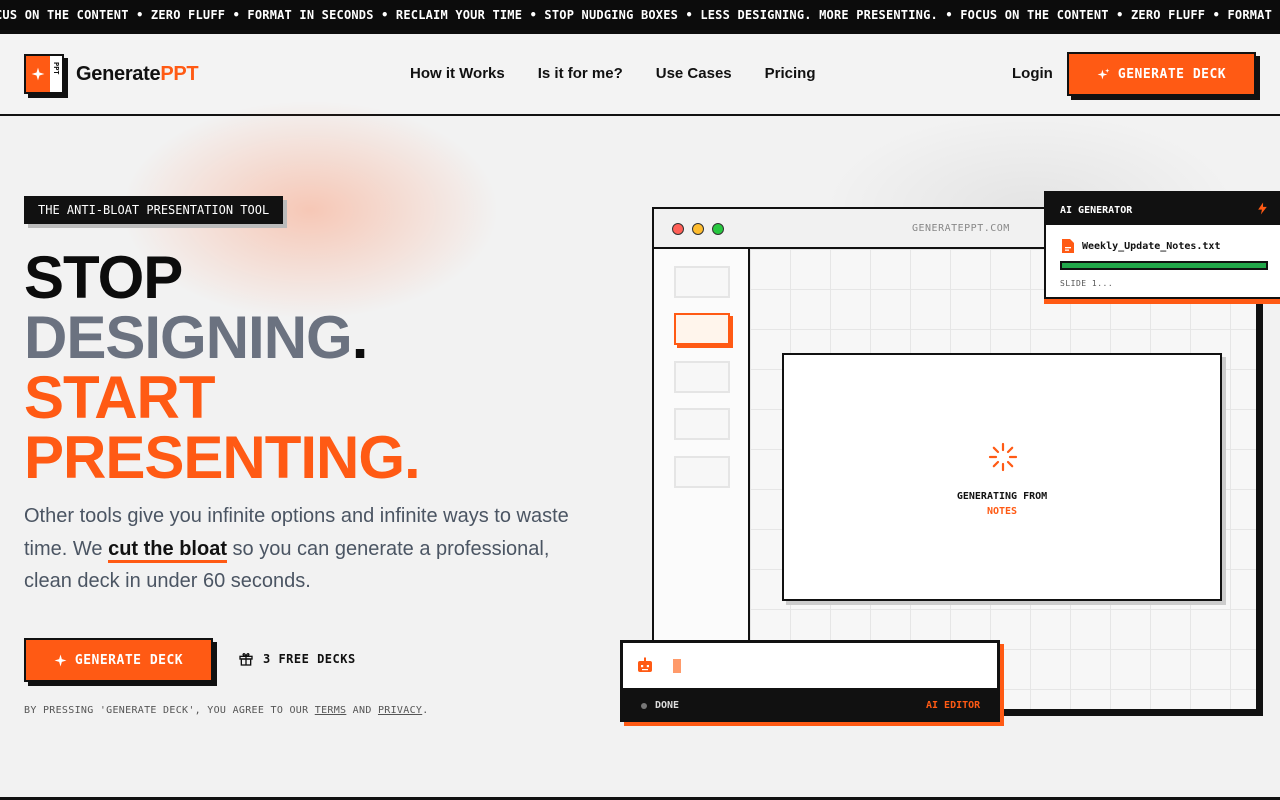  Describe the element at coordinates (1151, 246) in the screenshot. I see `ai-file-name: Weekly_Update_Notes.txt` at that location.